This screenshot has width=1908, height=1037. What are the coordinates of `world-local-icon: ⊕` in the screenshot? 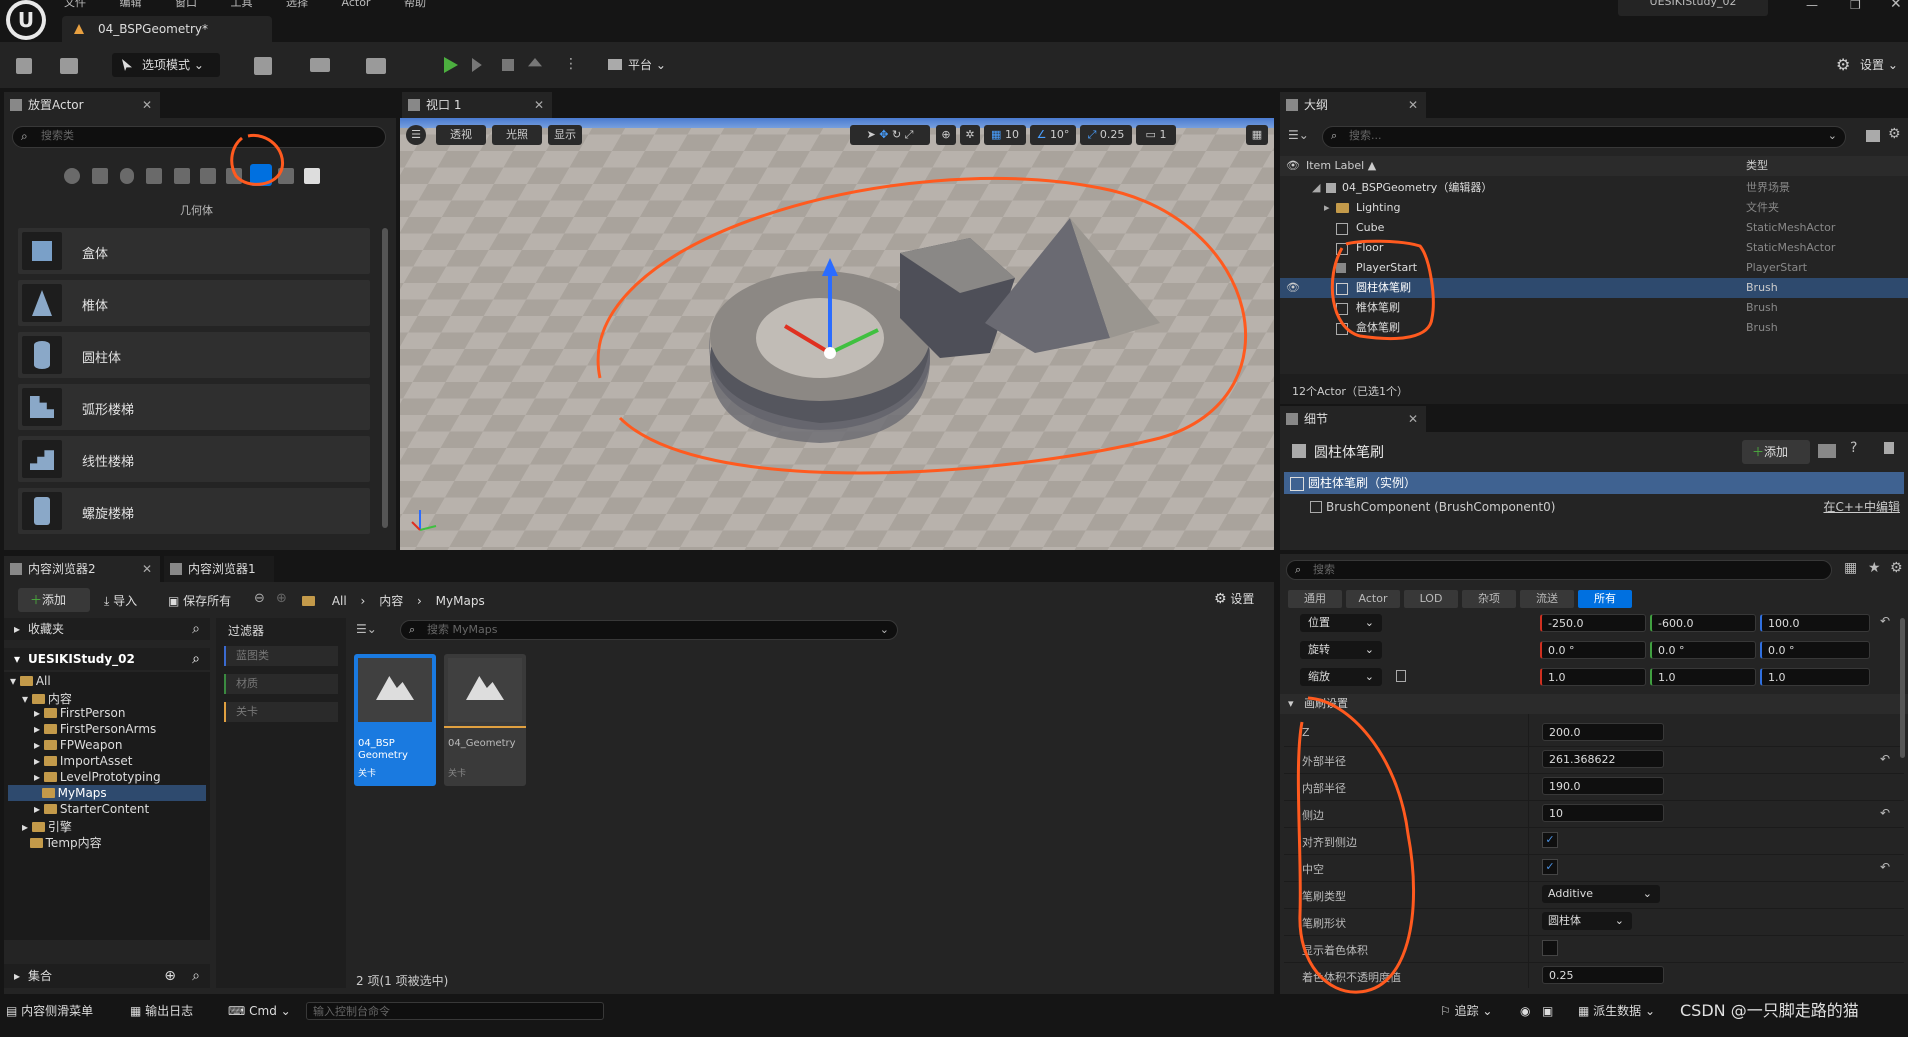 It's located at (946, 135).